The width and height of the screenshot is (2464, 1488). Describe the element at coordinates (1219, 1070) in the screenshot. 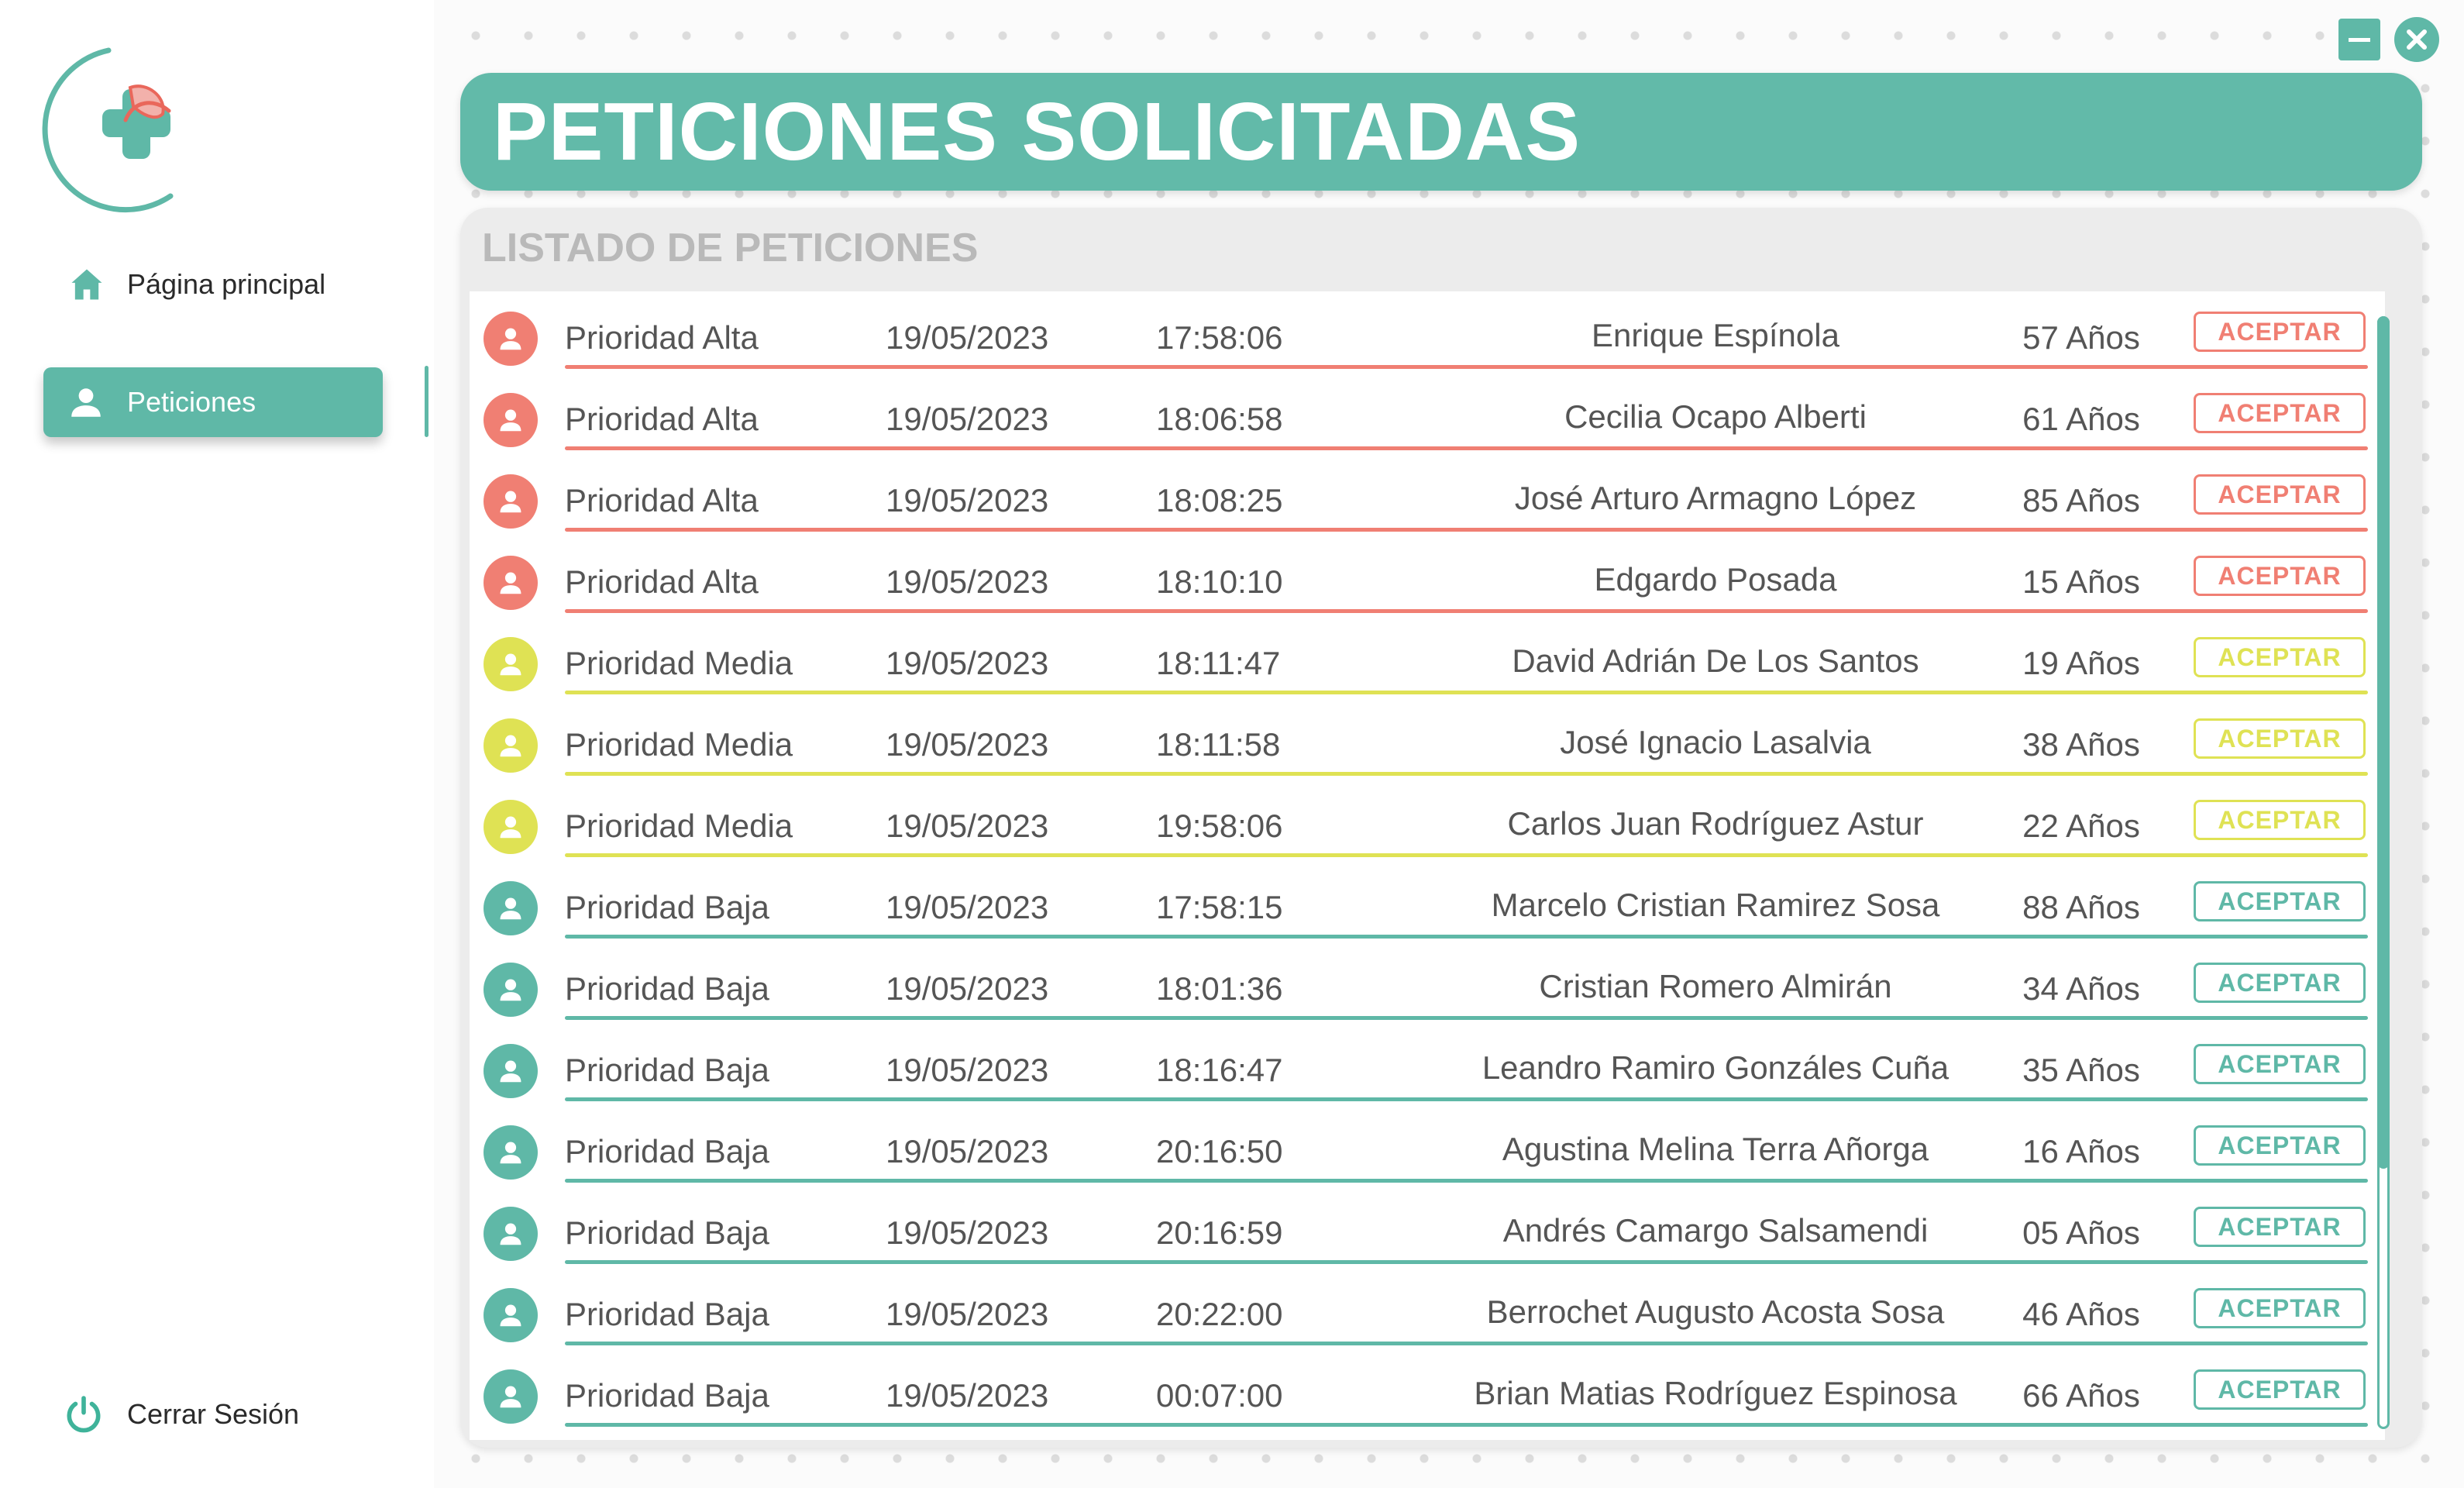

I see `request-time: 18:16:47` at that location.